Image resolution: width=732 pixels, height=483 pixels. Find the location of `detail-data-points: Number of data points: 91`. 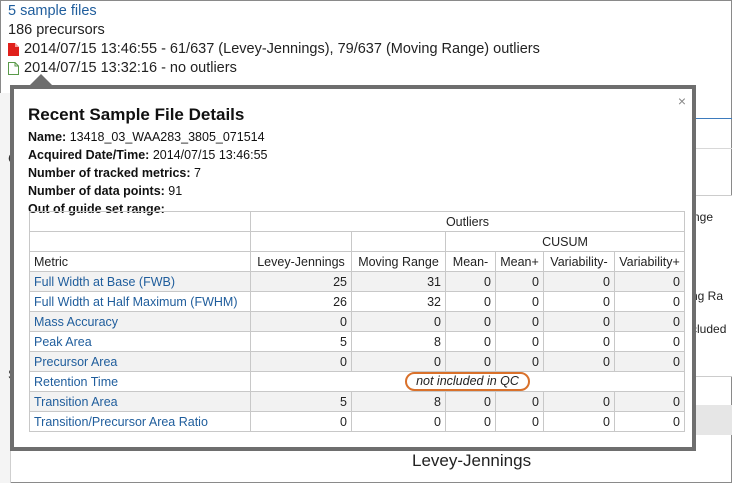

detail-data-points: Number of data points: 91 is located at coordinates (105, 191).